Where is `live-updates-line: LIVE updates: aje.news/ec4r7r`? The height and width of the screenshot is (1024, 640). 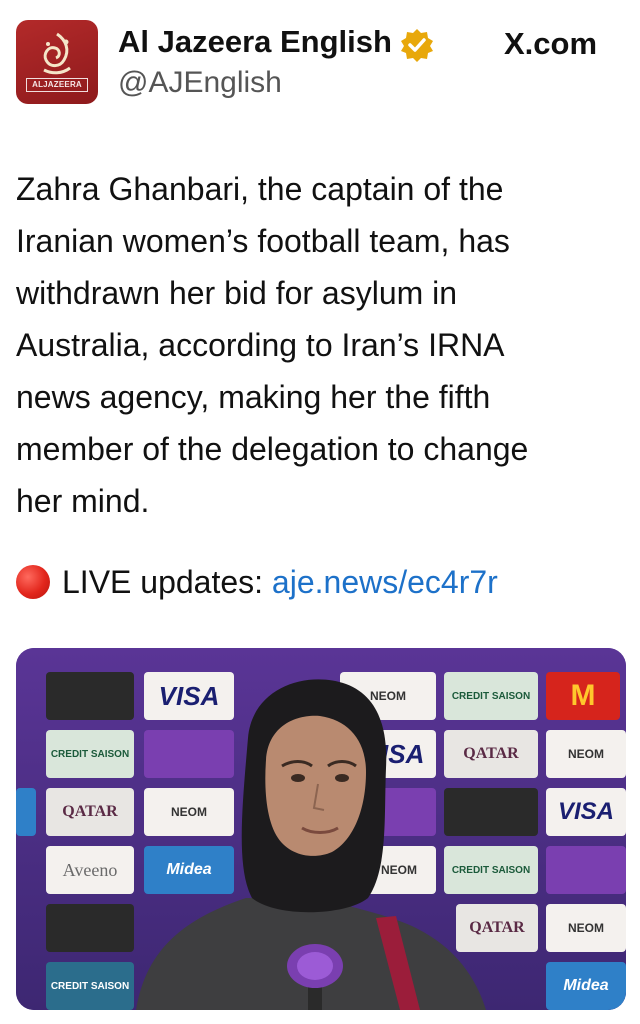
live-updates-line: LIVE updates: aje.news/ec4r7r is located at coordinates (257, 582).